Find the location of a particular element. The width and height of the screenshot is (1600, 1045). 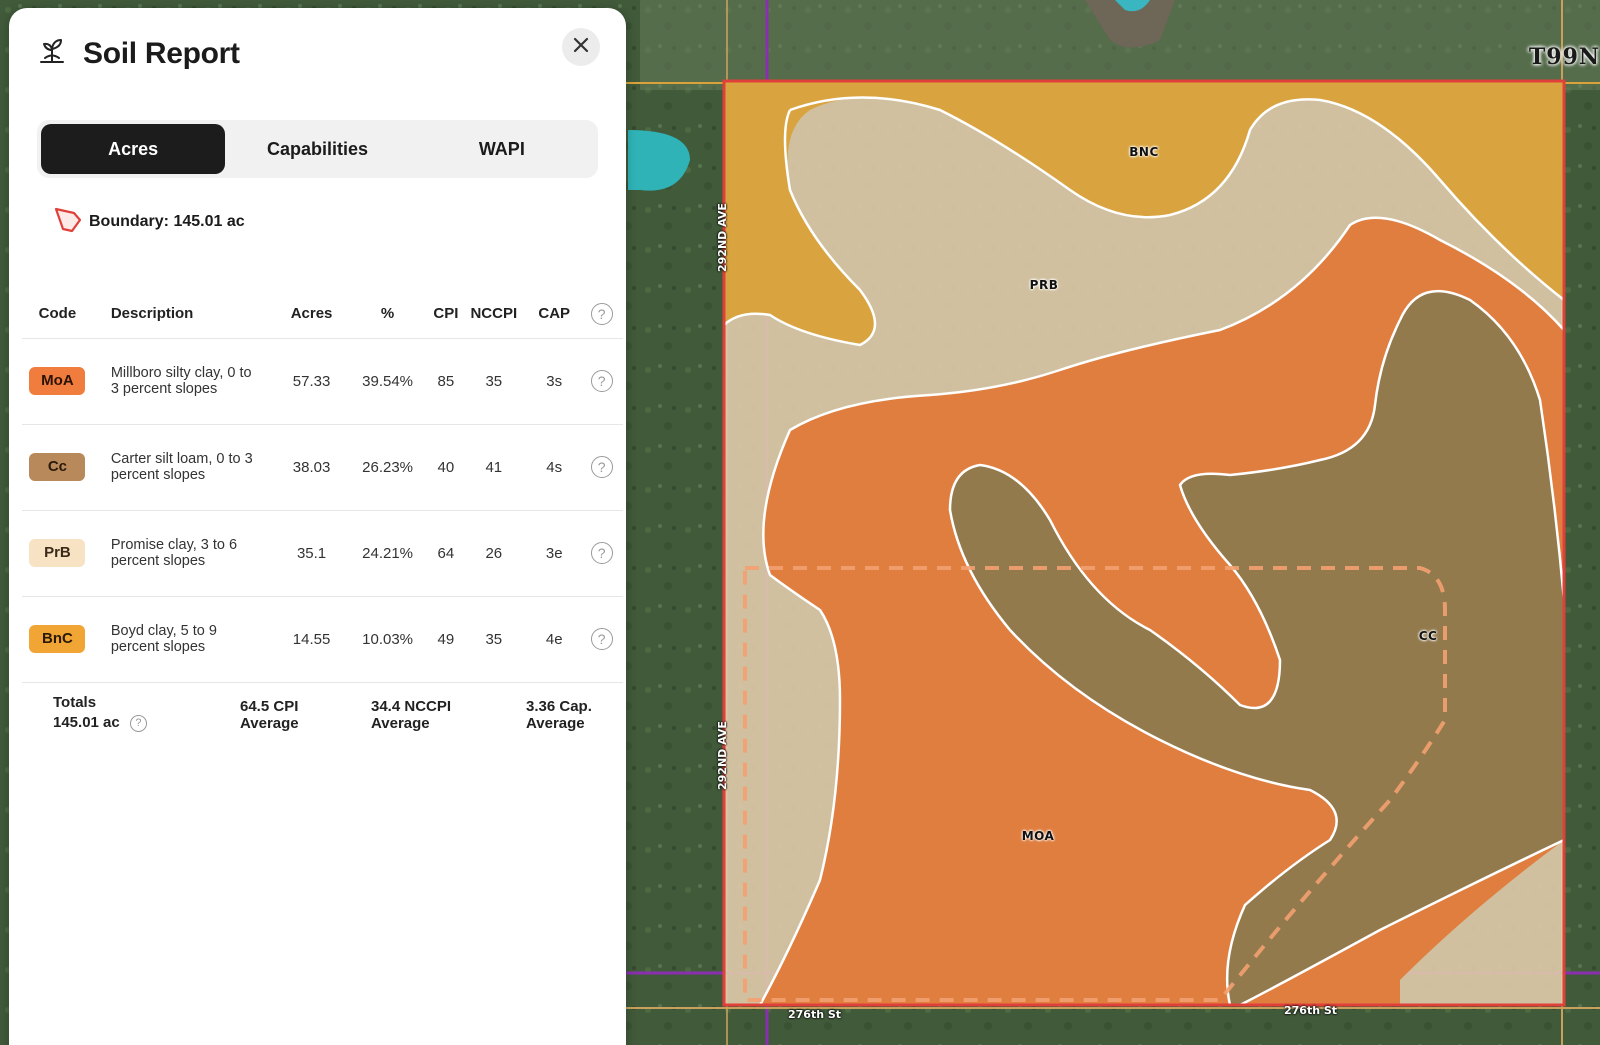

zone-label-cc: CC is located at coordinates (1428, 636).